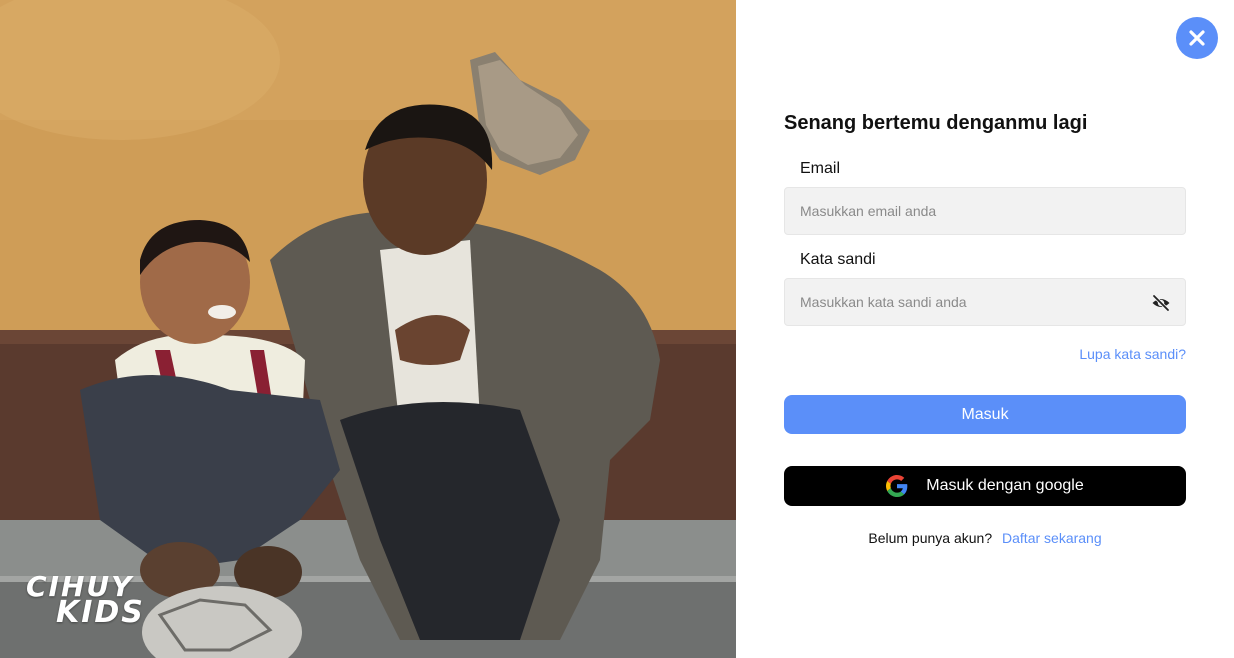 The image size is (1234, 658). Describe the element at coordinates (100, 612) in the screenshot. I see `brand-logo-line2: KIDS` at that location.